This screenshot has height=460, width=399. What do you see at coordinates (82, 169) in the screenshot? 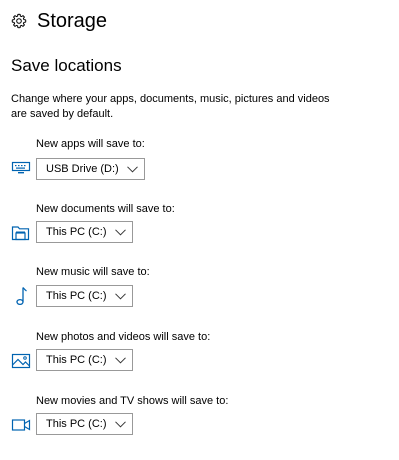
I see `apps-location-value: USB Drive (D:)` at bounding box center [82, 169].